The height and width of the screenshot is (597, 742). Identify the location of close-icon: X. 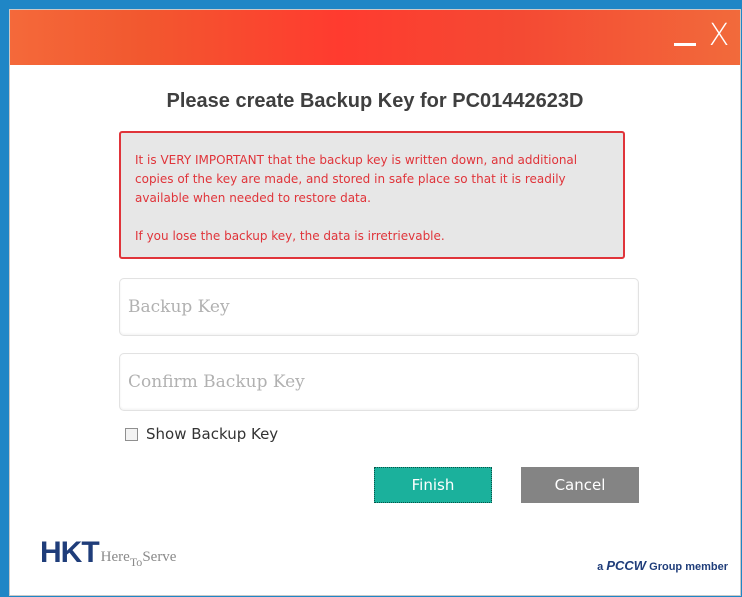
(719, 36).